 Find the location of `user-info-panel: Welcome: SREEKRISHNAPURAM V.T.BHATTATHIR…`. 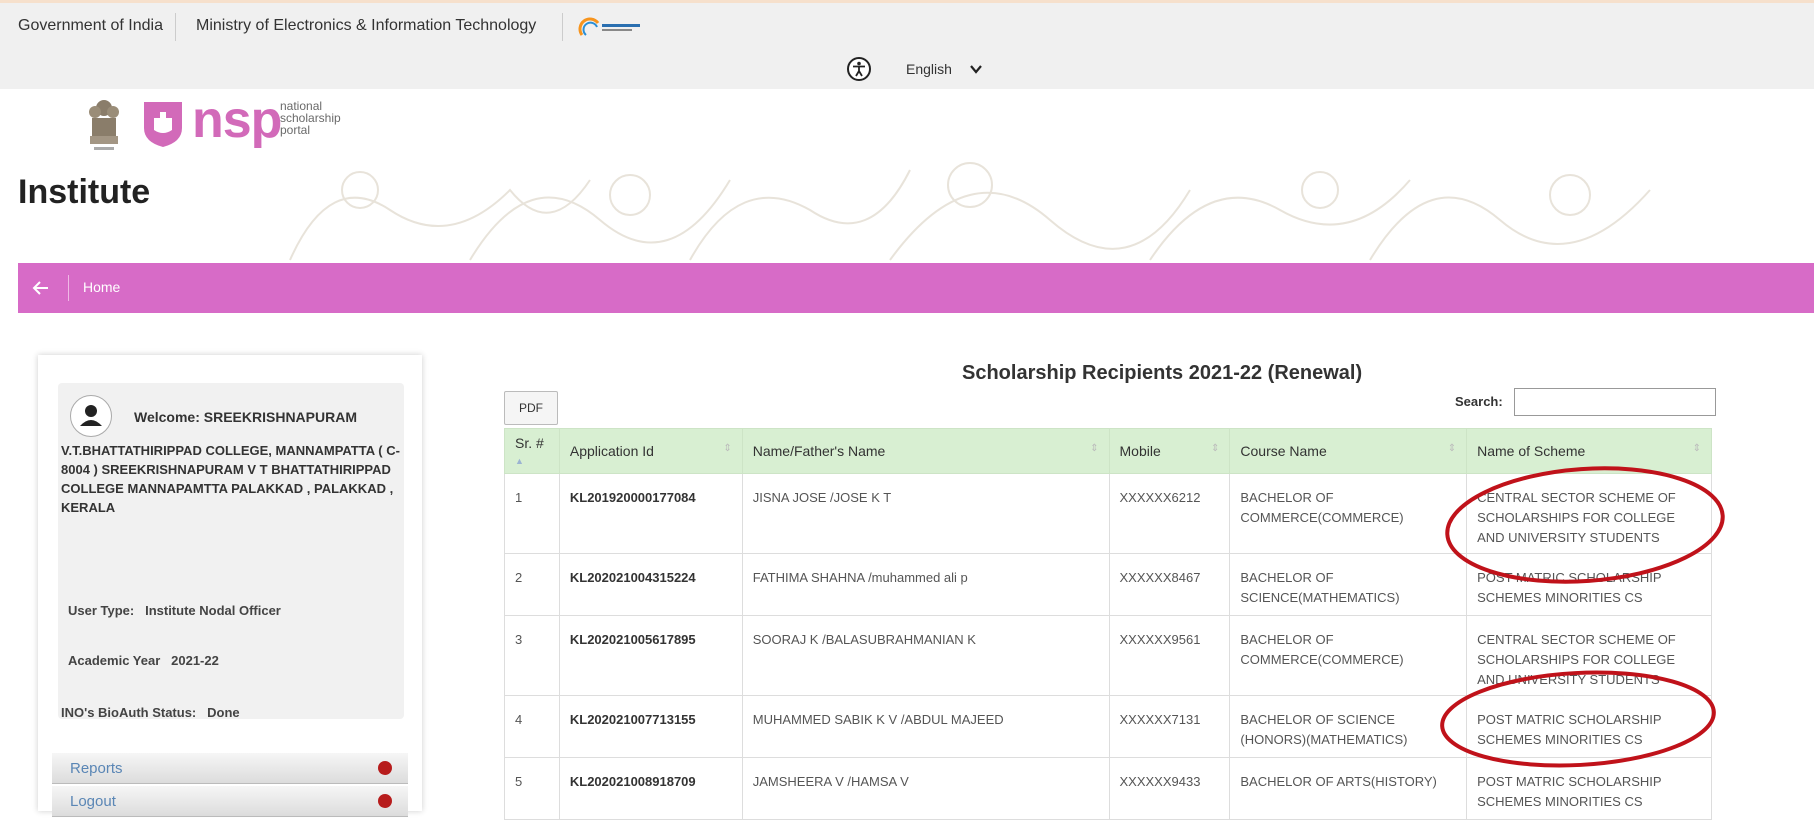

user-info-panel: Welcome: SREEKRISHNAPURAM V.T.BHATTATHIR… is located at coordinates (231, 551).